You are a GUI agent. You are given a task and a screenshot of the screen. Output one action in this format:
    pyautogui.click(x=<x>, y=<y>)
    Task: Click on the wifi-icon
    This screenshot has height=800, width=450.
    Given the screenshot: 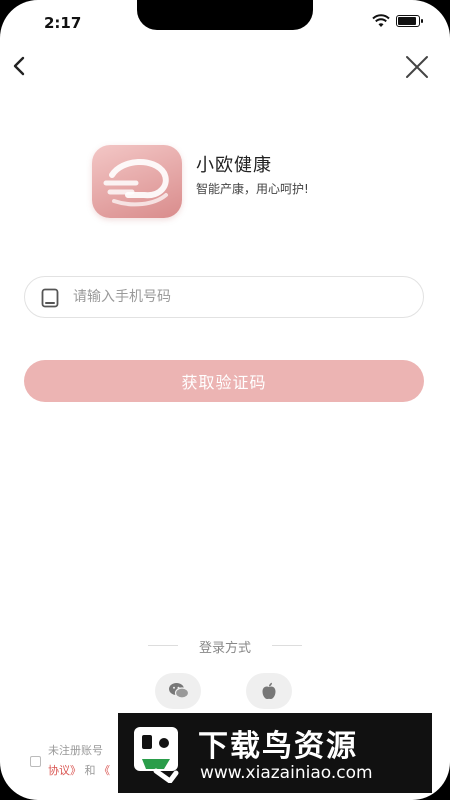 What is the action you would take?
    pyautogui.click(x=381, y=20)
    